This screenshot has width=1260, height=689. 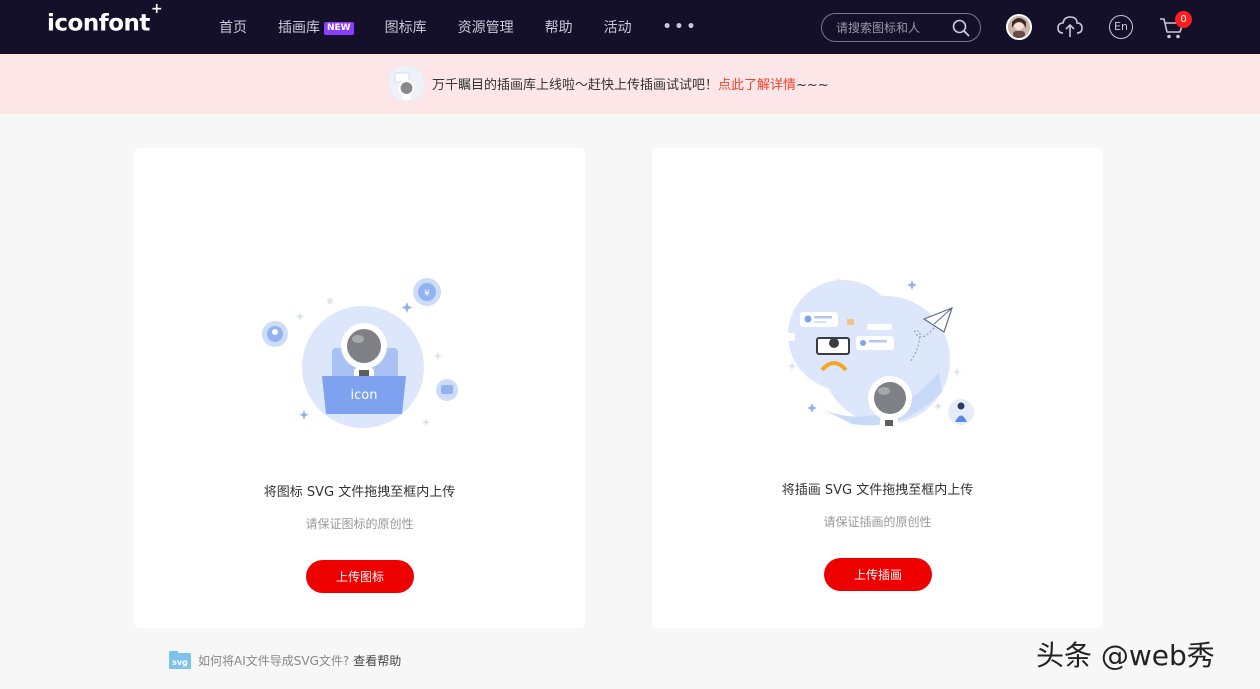 I want to click on nav-item-illustrations: 插画库 NEW, so click(x=316, y=27).